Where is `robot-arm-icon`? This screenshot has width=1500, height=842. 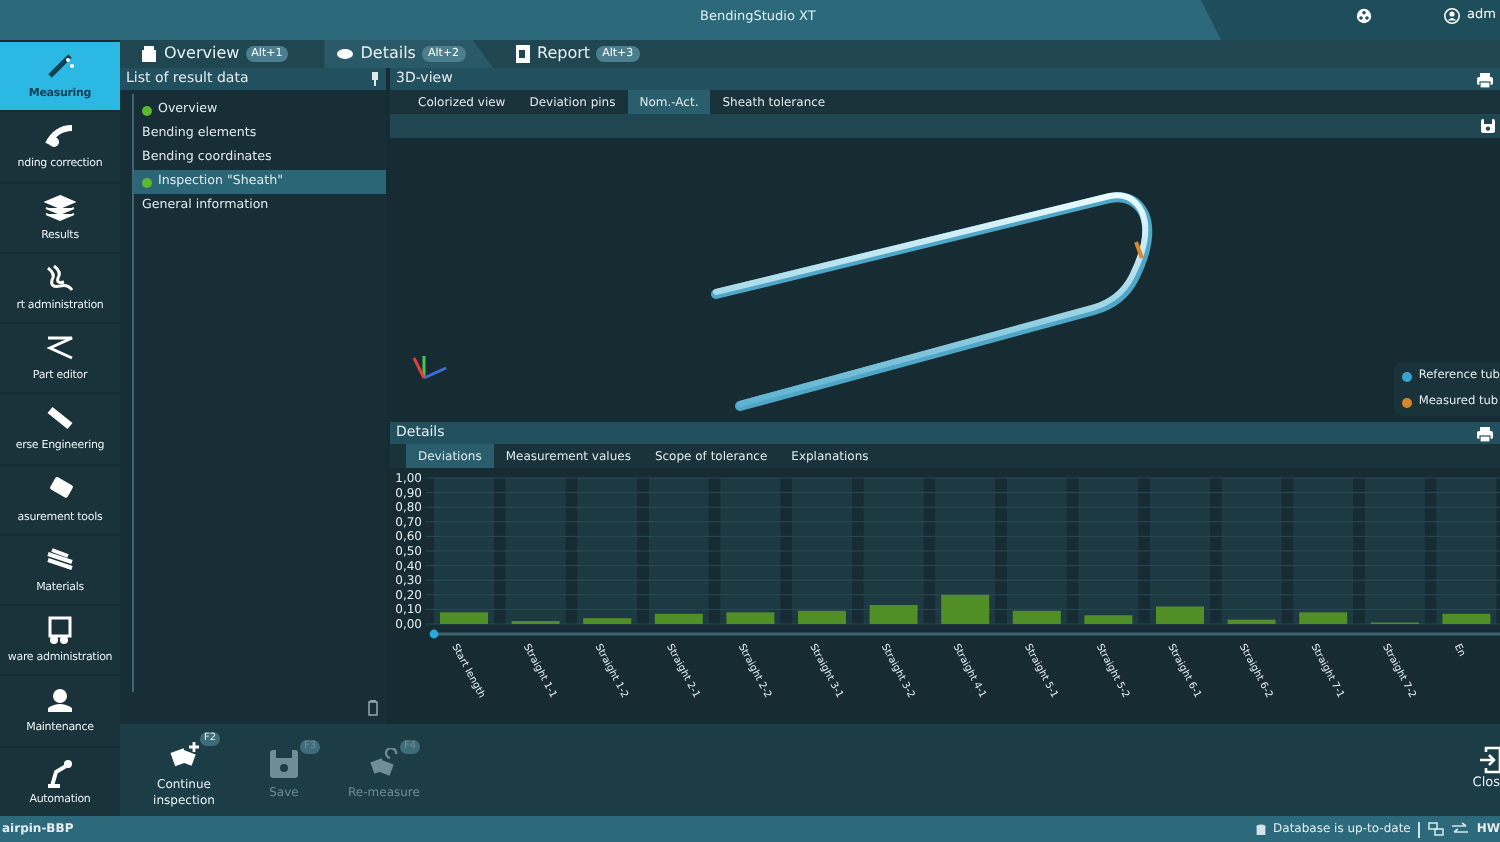 robot-arm-icon is located at coordinates (60, 771).